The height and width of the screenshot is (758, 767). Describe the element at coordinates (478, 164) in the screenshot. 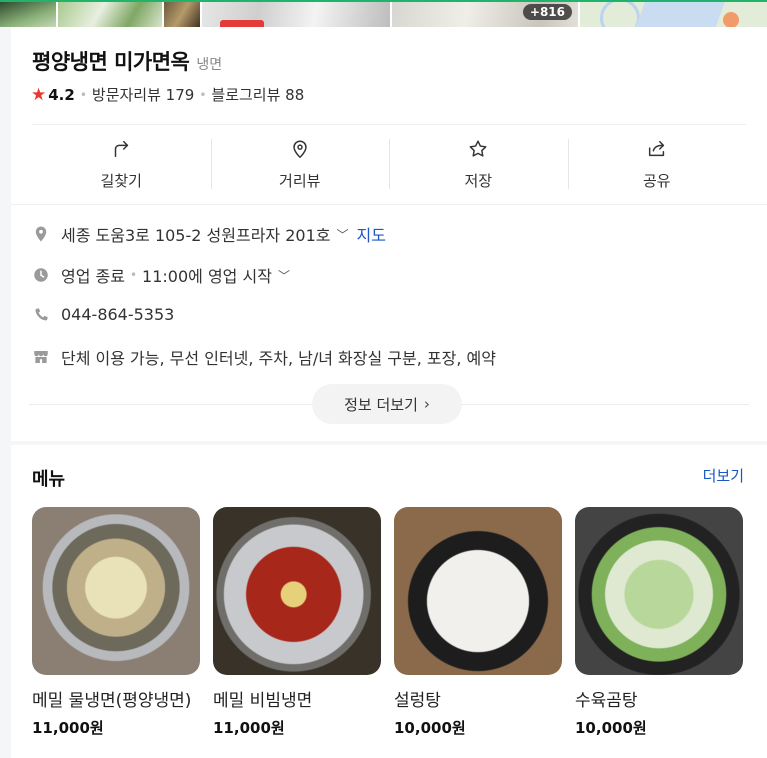

I see `save-button: 저장` at that location.